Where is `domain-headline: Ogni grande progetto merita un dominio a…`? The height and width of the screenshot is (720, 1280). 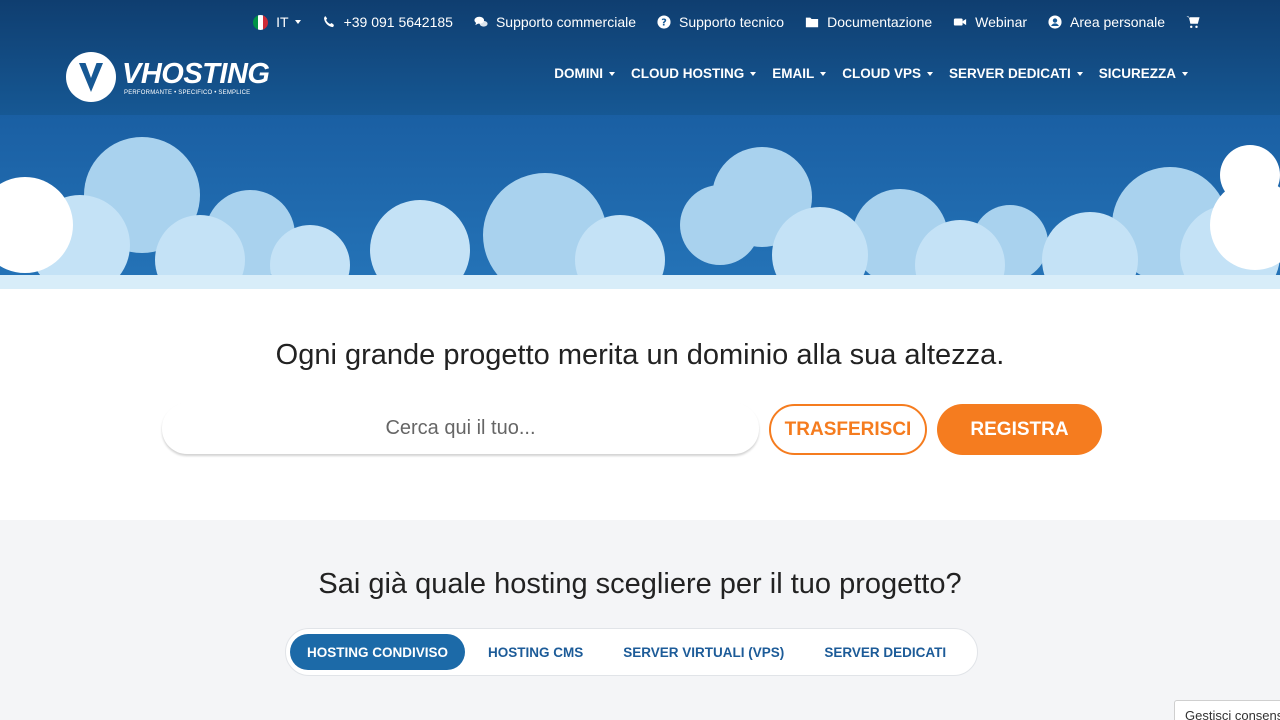 domain-headline: Ogni grande progetto merita un dominio a… is located at coordinates (640, 355).